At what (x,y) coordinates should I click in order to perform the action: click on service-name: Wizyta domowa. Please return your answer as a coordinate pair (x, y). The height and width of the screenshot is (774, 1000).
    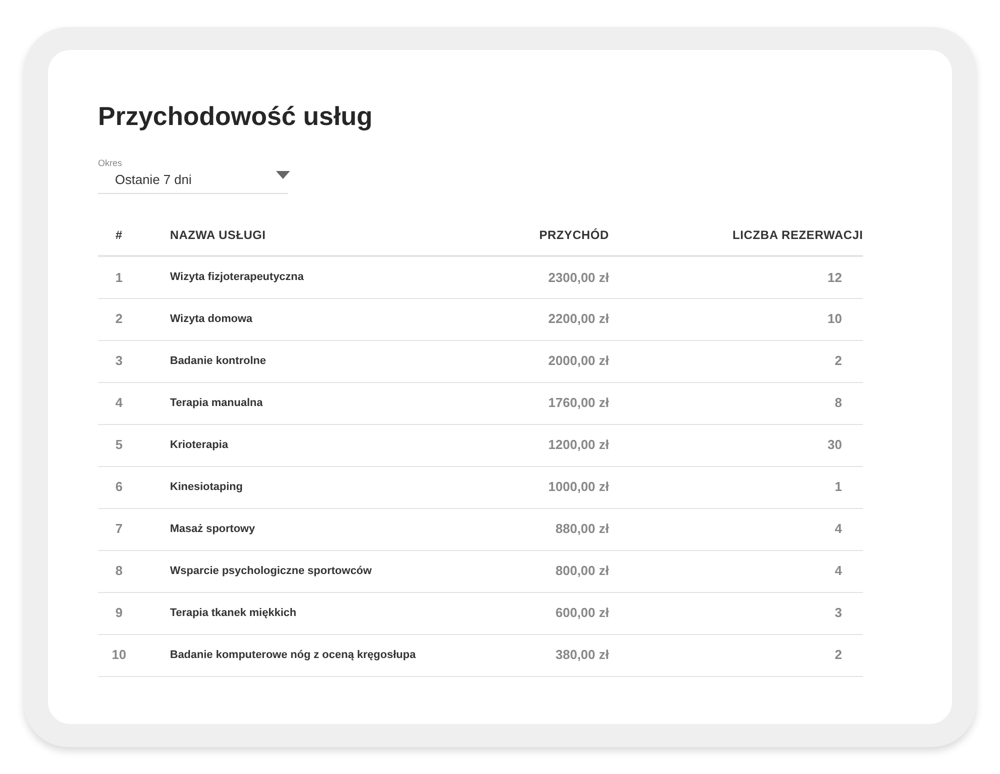
    Looking at the image, I should click on (211, 318).